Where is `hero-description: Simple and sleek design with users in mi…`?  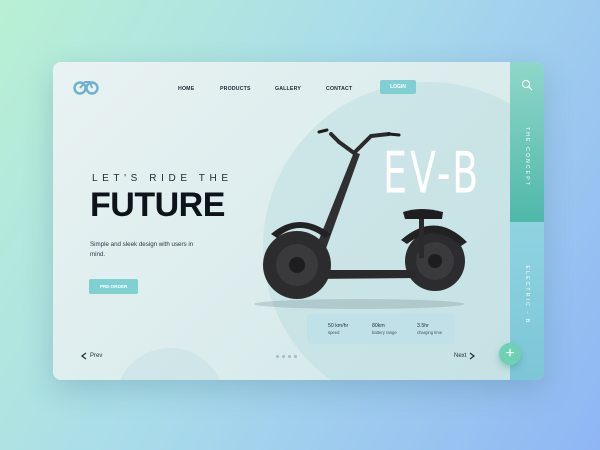
hero-description: Simple and sleek design with users in mi… is located at coordinates (142, 249).